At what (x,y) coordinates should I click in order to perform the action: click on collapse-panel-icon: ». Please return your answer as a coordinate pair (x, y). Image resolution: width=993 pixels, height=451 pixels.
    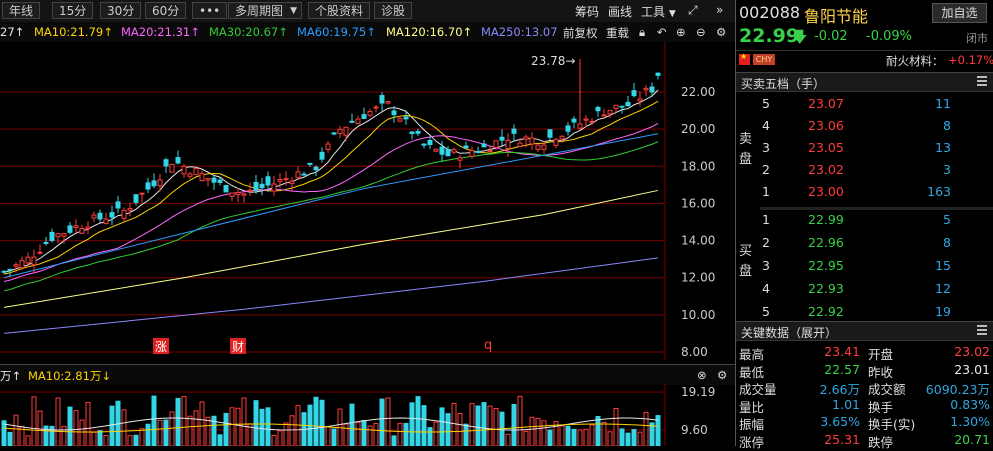
    Looking at the image, I should click on (719, 10).